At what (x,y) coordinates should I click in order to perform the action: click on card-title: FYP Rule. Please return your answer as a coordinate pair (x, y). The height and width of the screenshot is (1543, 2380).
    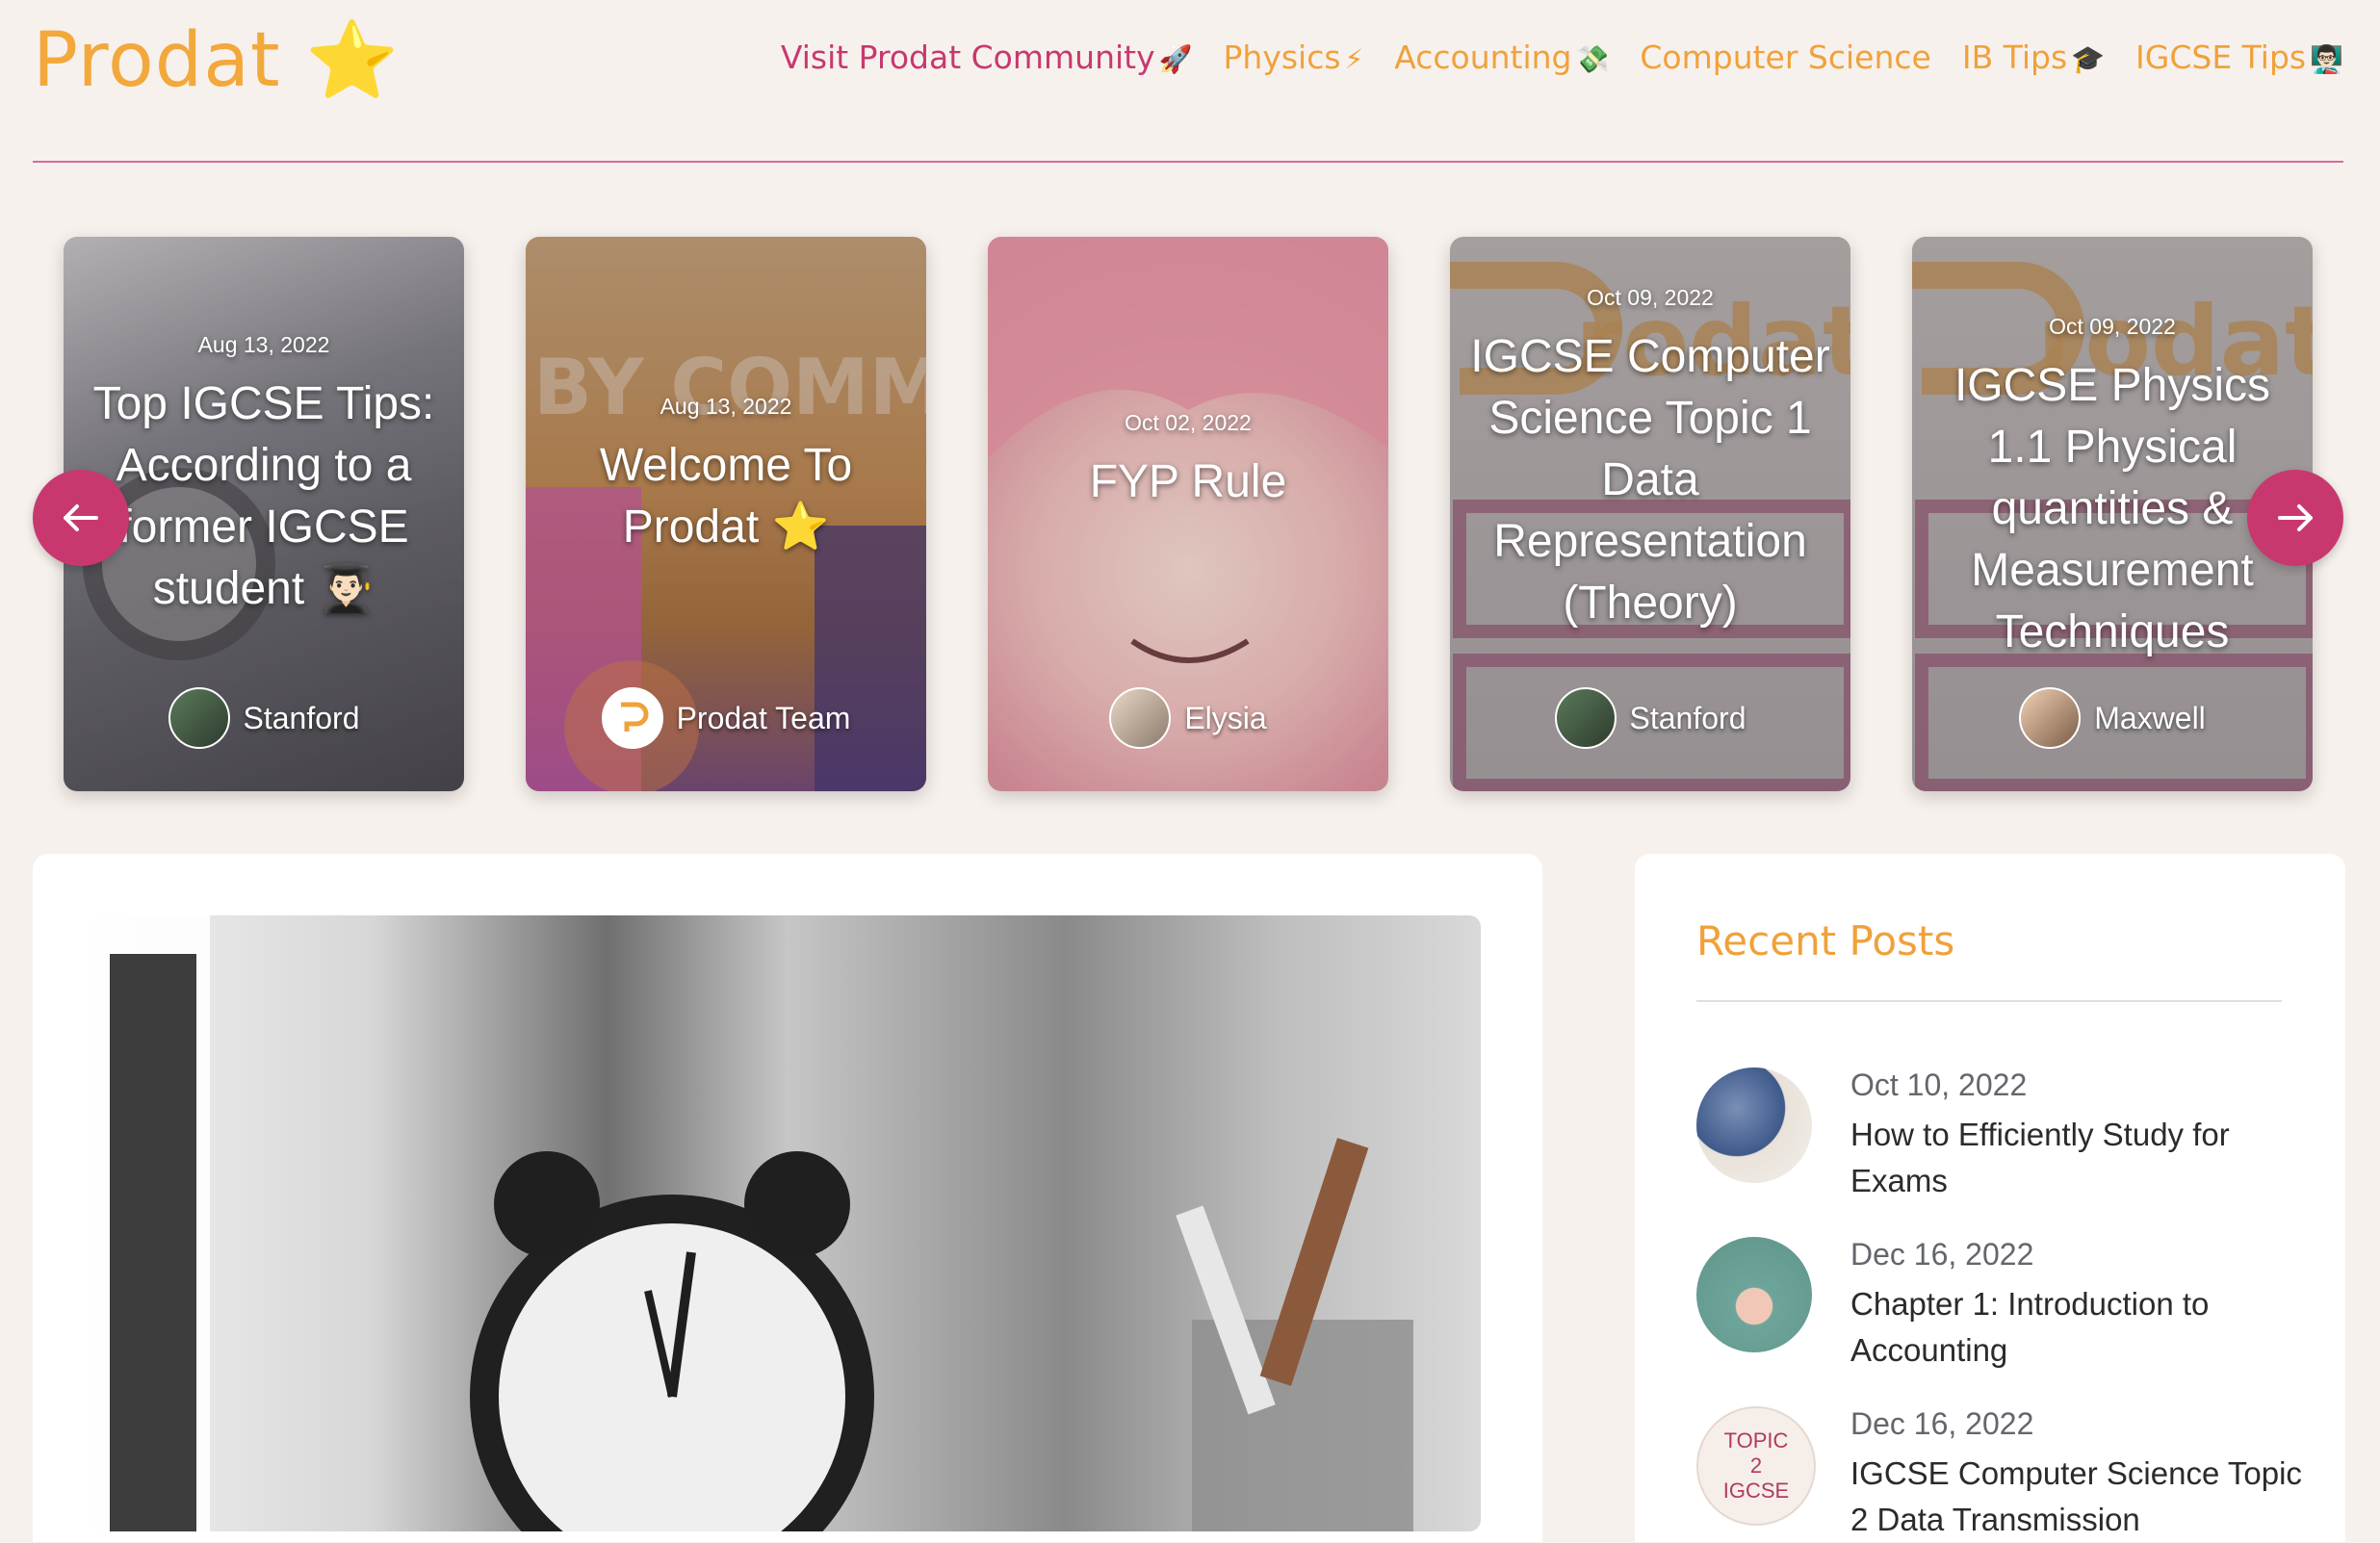
    Looking at the image, I should click on (1188, 481).